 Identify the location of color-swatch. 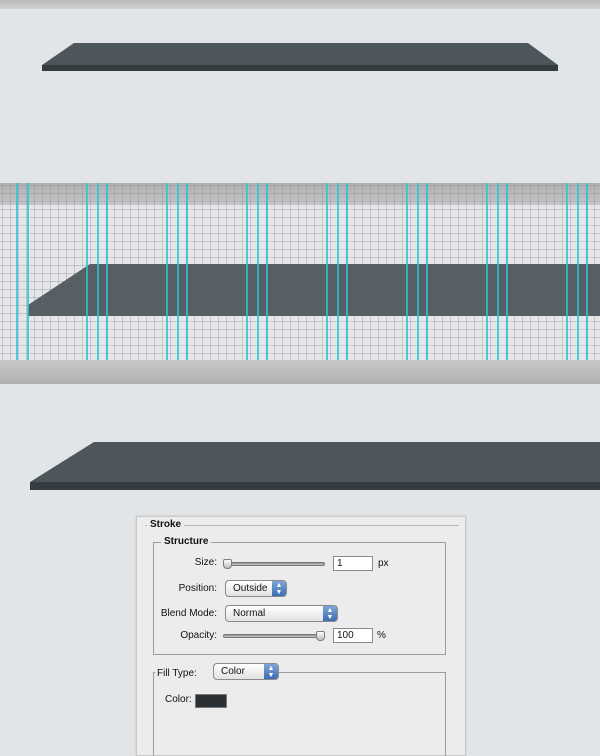
(211, 701).